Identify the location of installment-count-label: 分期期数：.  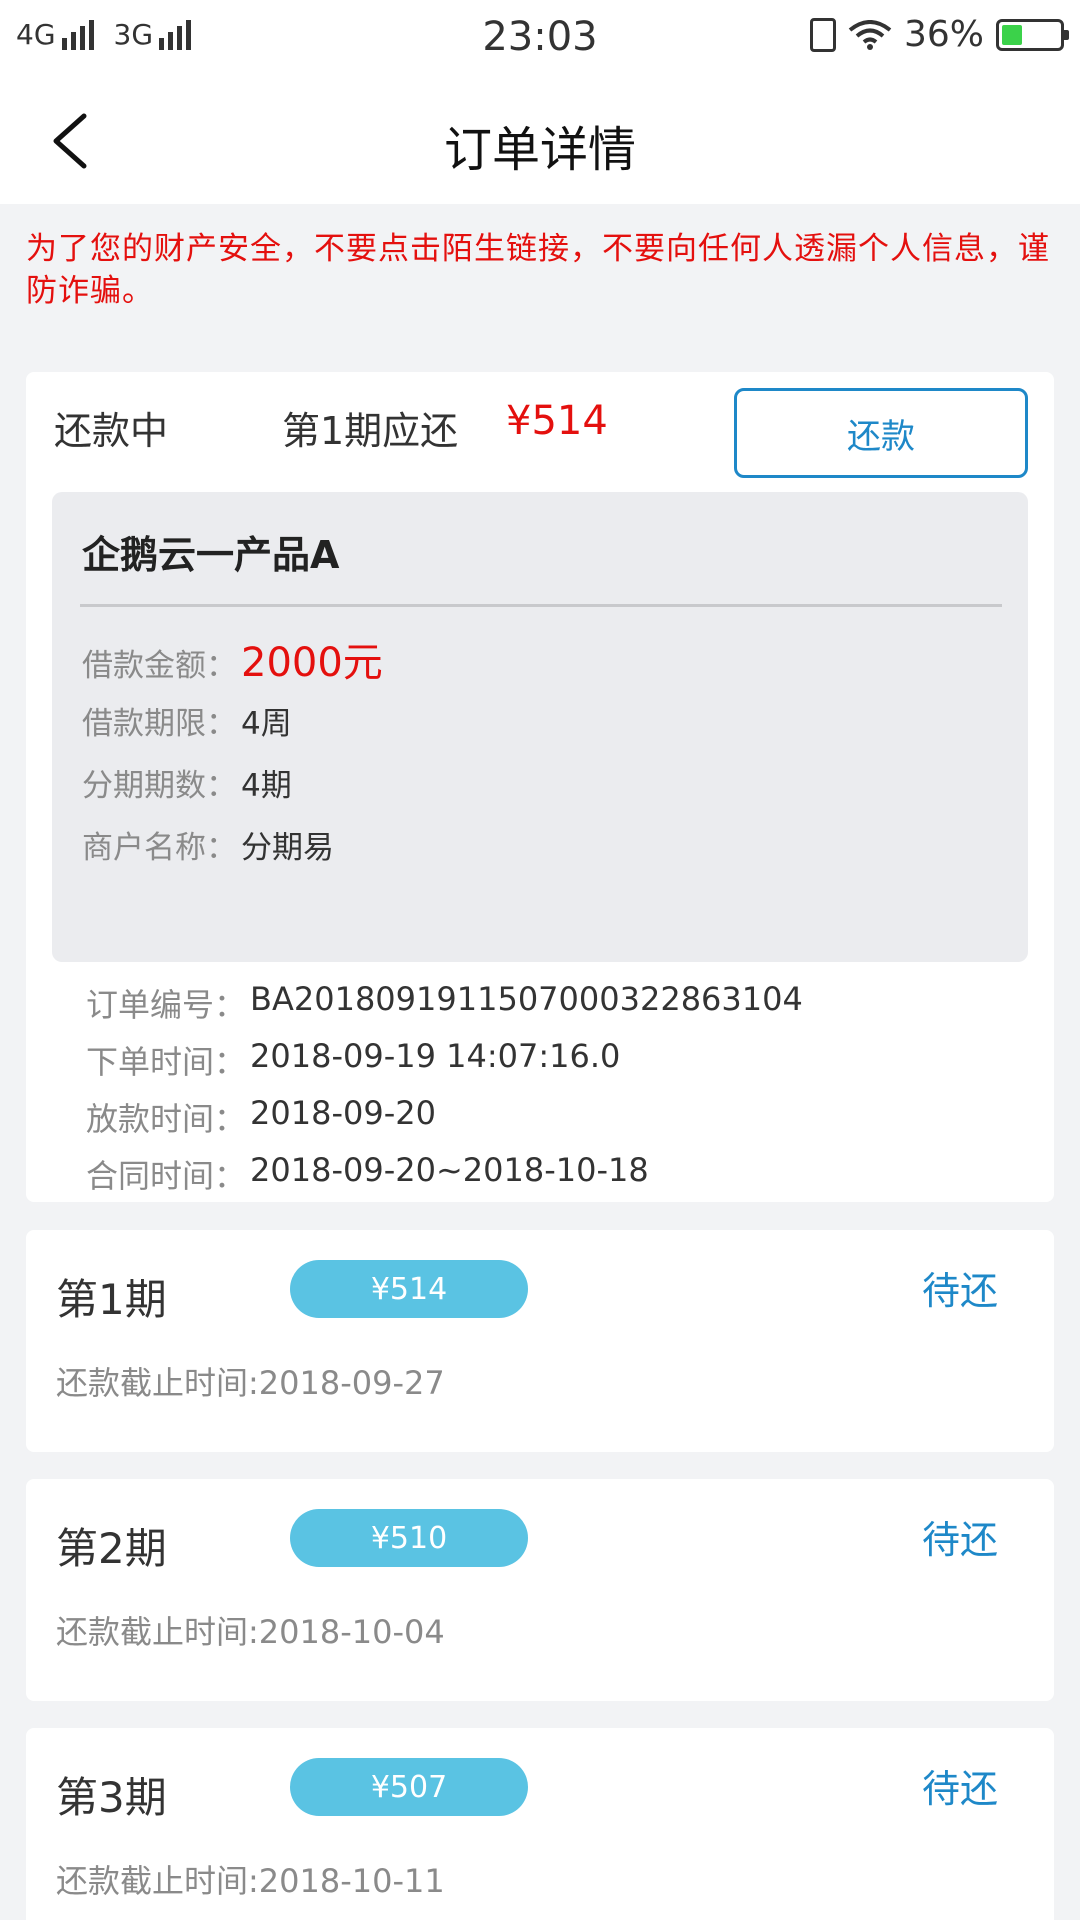
(159, 786).